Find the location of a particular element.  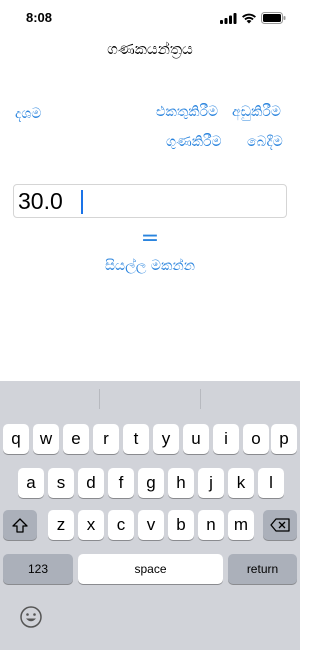

key-p: p is located at coordinates (284, 439).